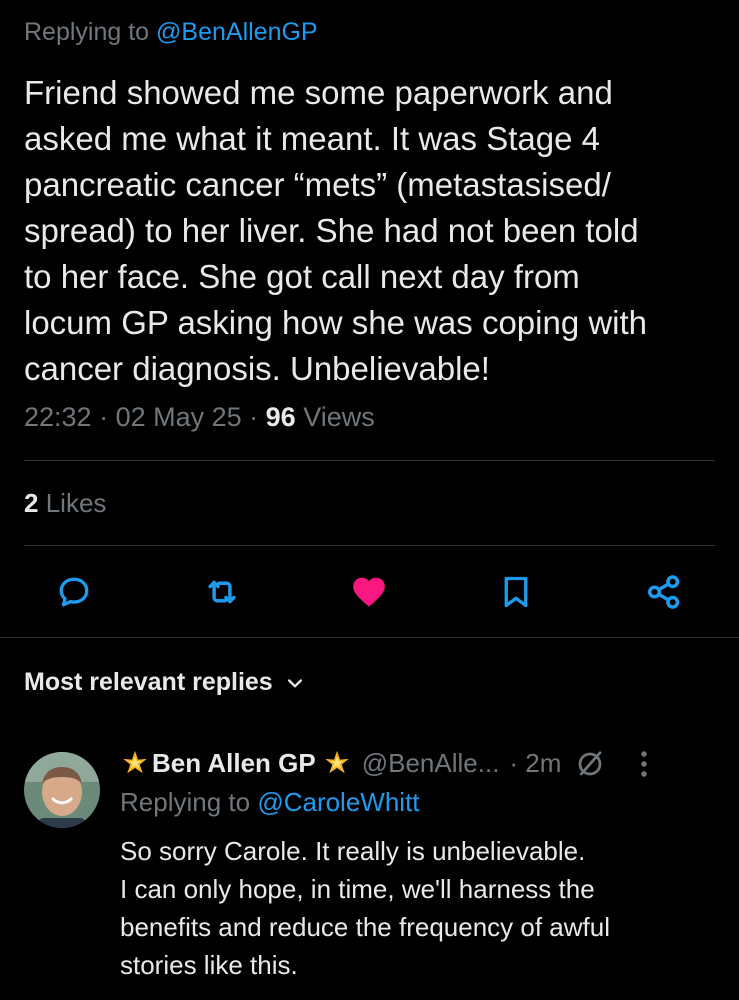  I want to click on reply-time: · 2m, so click(535, 763).